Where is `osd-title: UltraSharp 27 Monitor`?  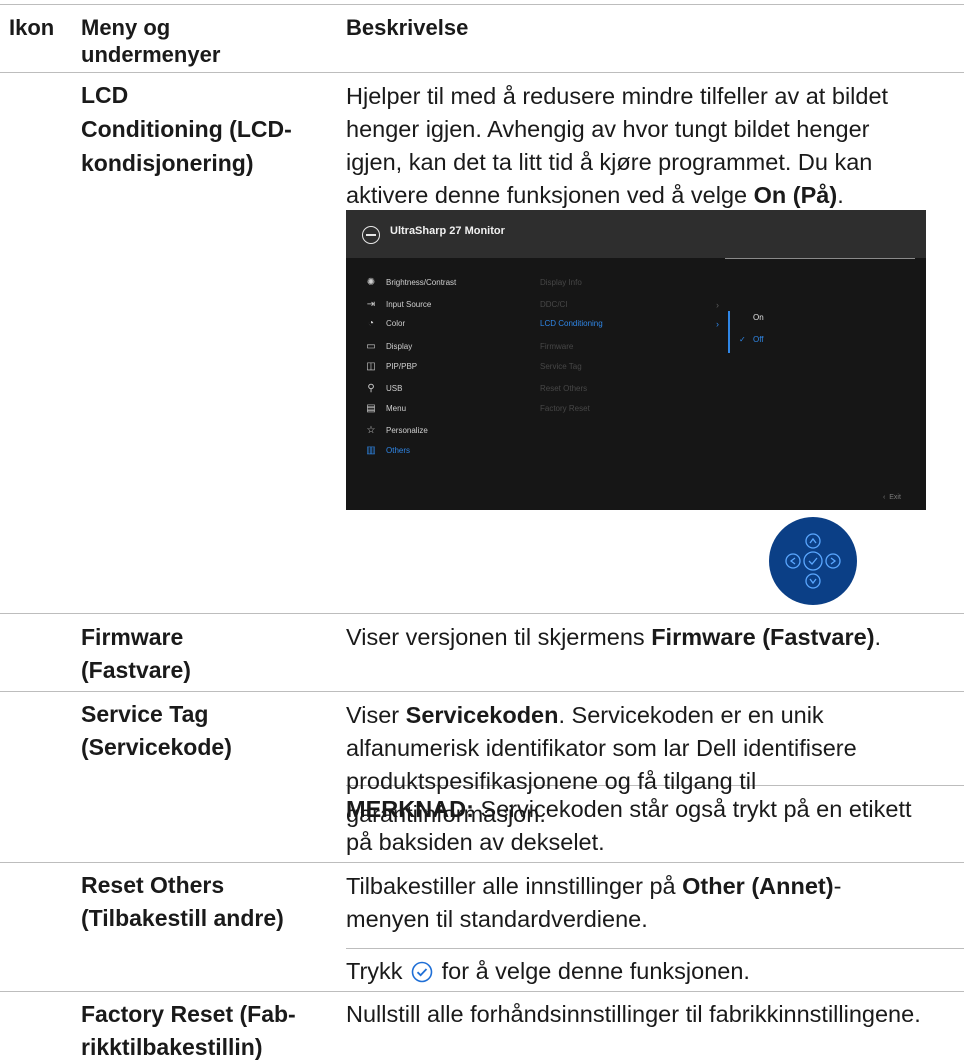
osd-title: UltraSharp 27 Monitor is located at coordinates (447, 231).